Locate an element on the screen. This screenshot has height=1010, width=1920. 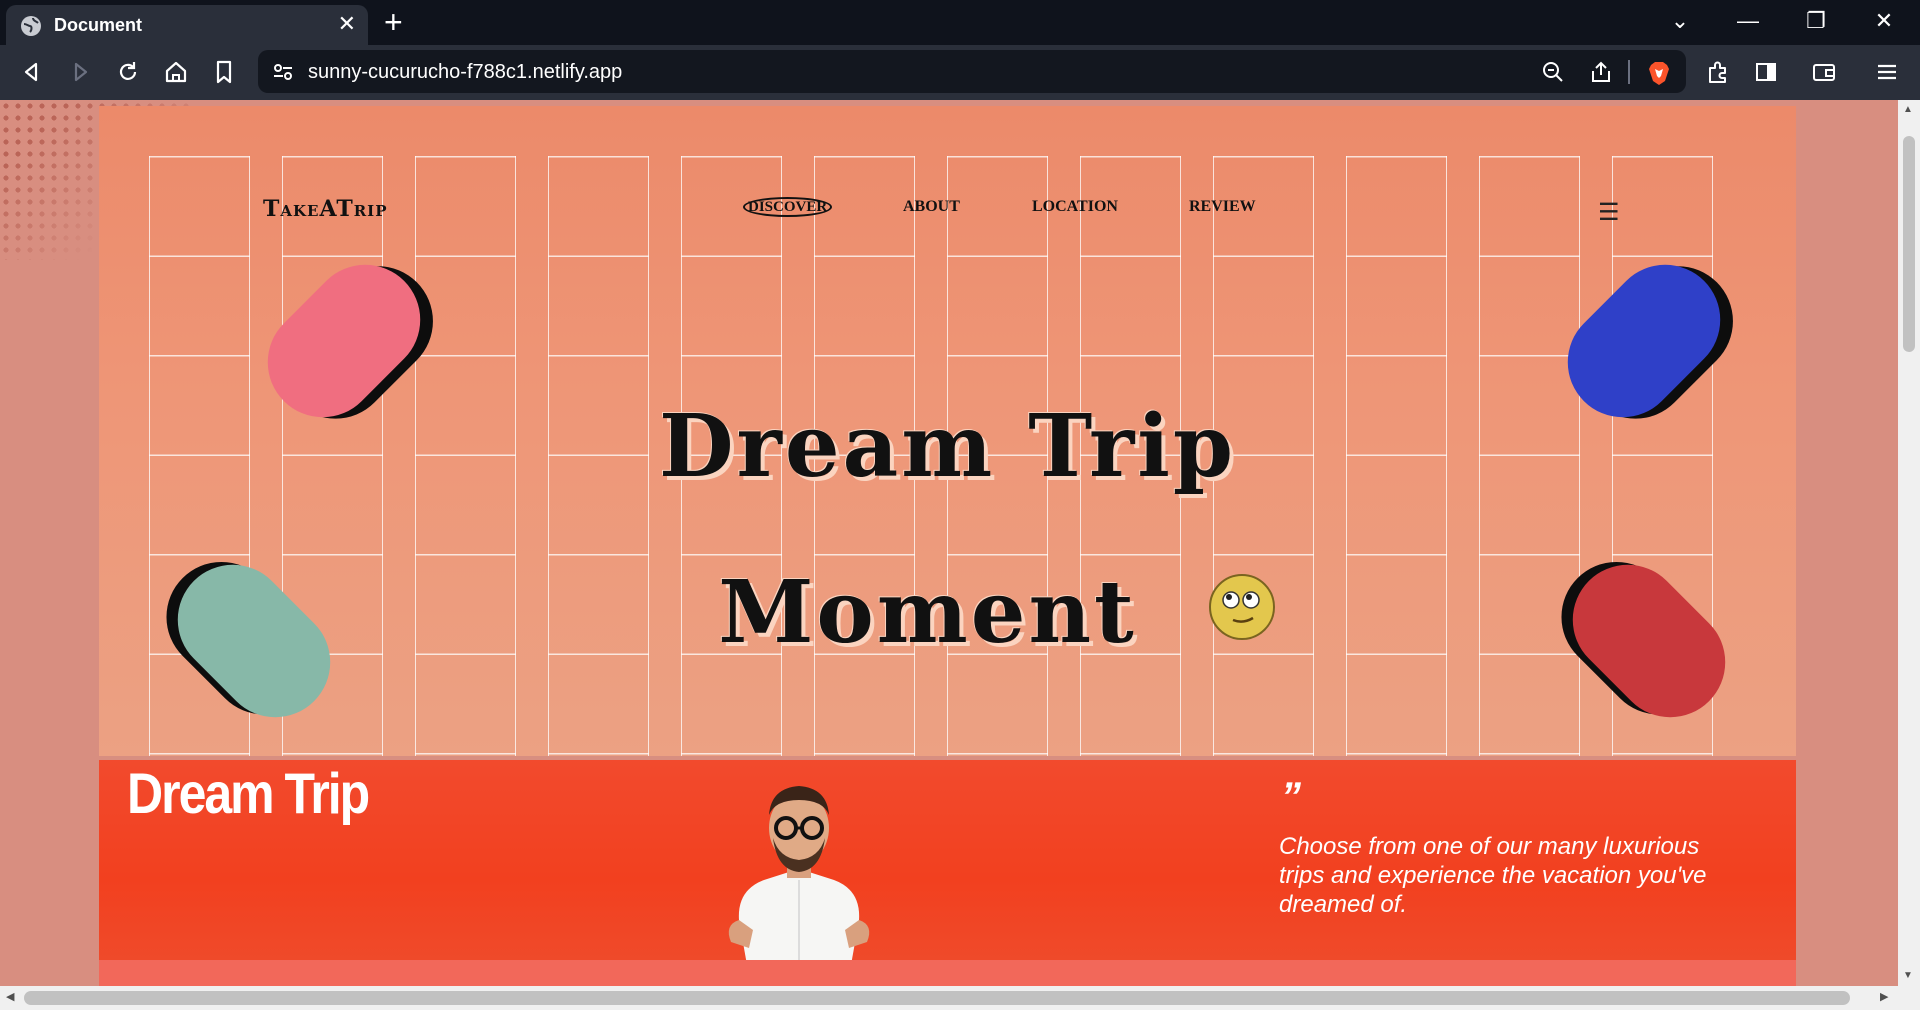
nav-location: LOCATION is located at coordinates (1075, 207).